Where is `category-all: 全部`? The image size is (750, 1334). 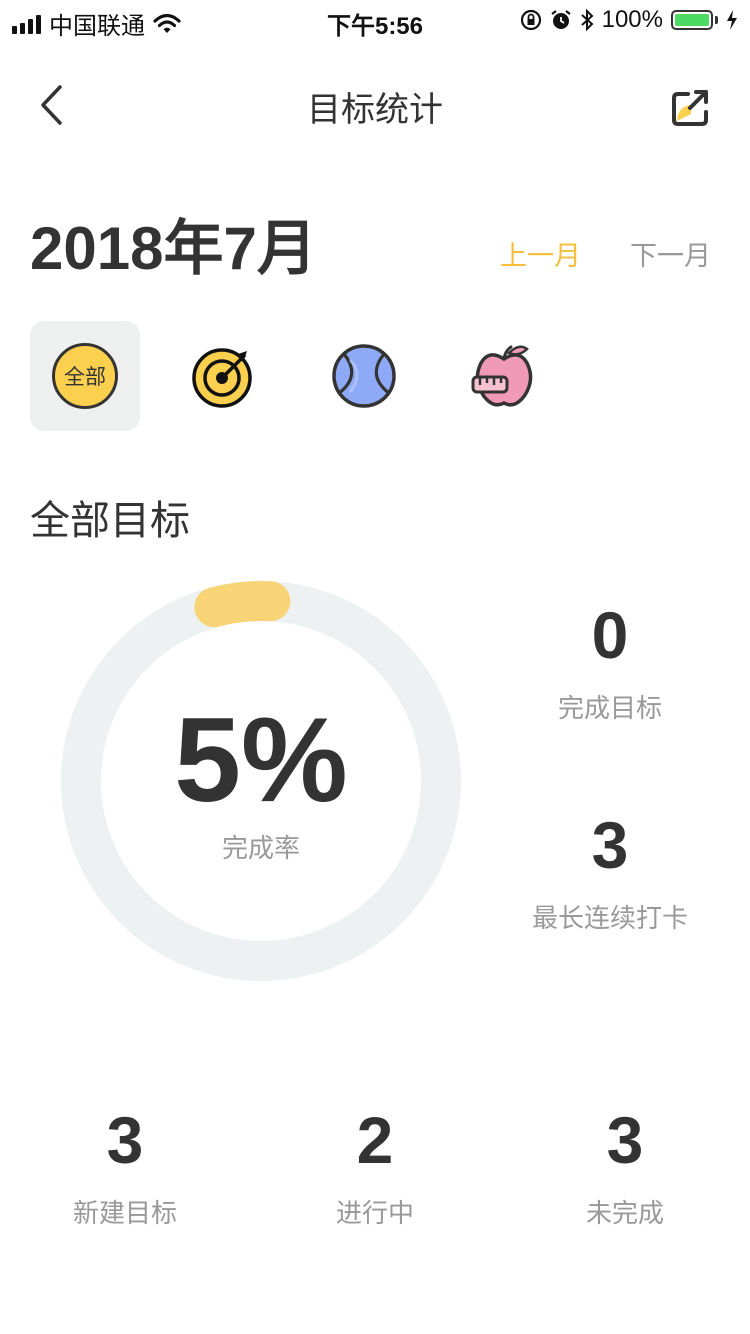
category-all: 全部 is located at coordinates (85, 376).